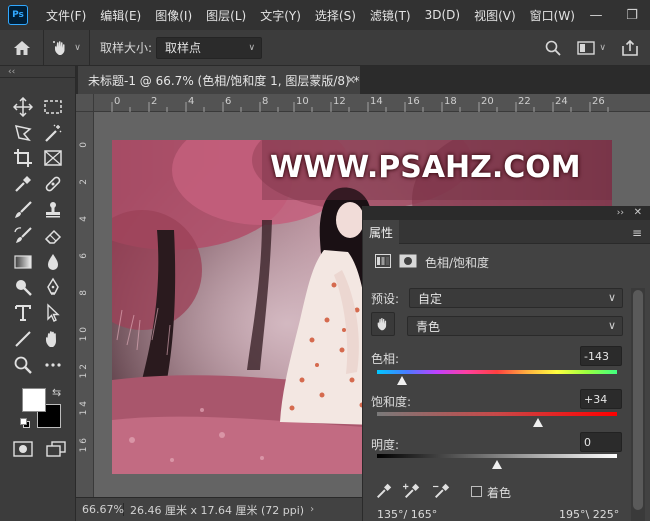  Describe the element at coordinates (553, 48) in the screenshot. I see `search-icon` at that location.